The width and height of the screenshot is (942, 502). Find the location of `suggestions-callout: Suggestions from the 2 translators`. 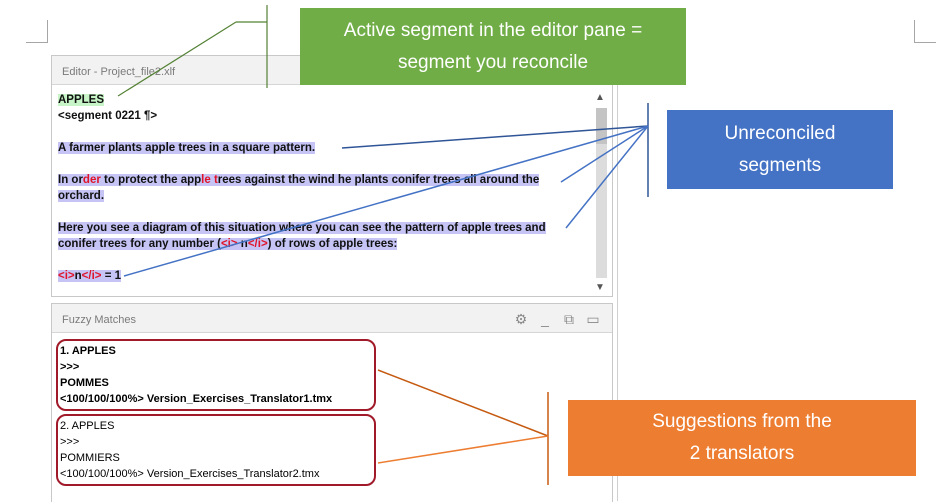

suggestions-callout: Suggestions from the 2 translators is located at coordinates (742, 438).